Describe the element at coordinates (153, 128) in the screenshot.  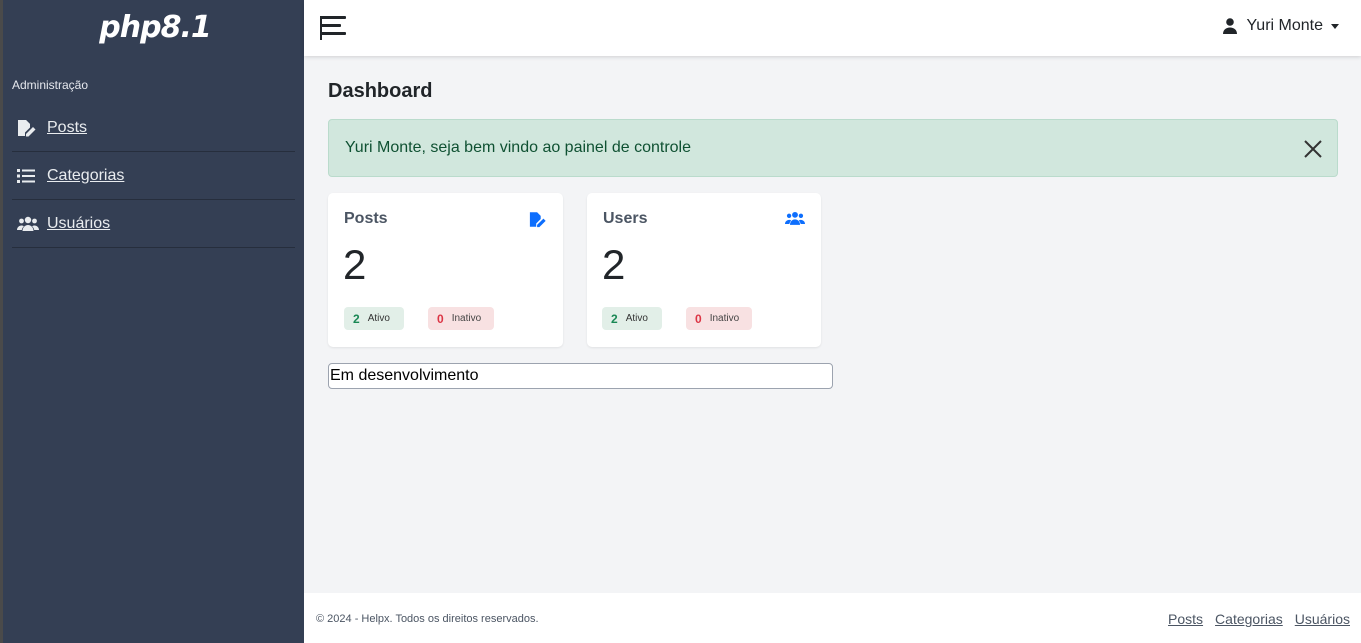
I see `sidebar-item-posts: Posts` at that location.